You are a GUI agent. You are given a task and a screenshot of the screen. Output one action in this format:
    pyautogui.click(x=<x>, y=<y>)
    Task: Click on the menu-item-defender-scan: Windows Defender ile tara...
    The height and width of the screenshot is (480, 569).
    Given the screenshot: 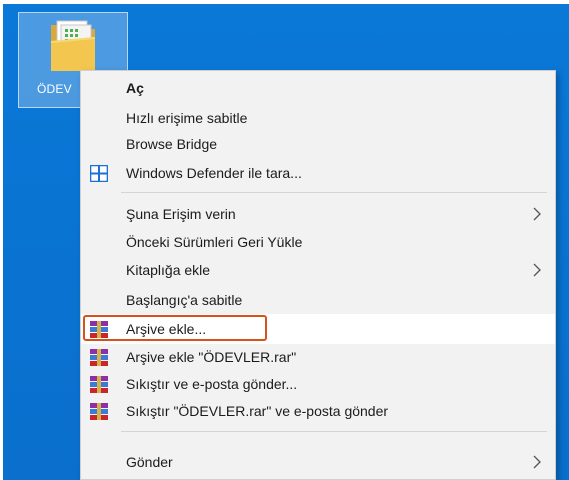 What is the action you would take?
    pyautogui.click(x=318, y=173)
    